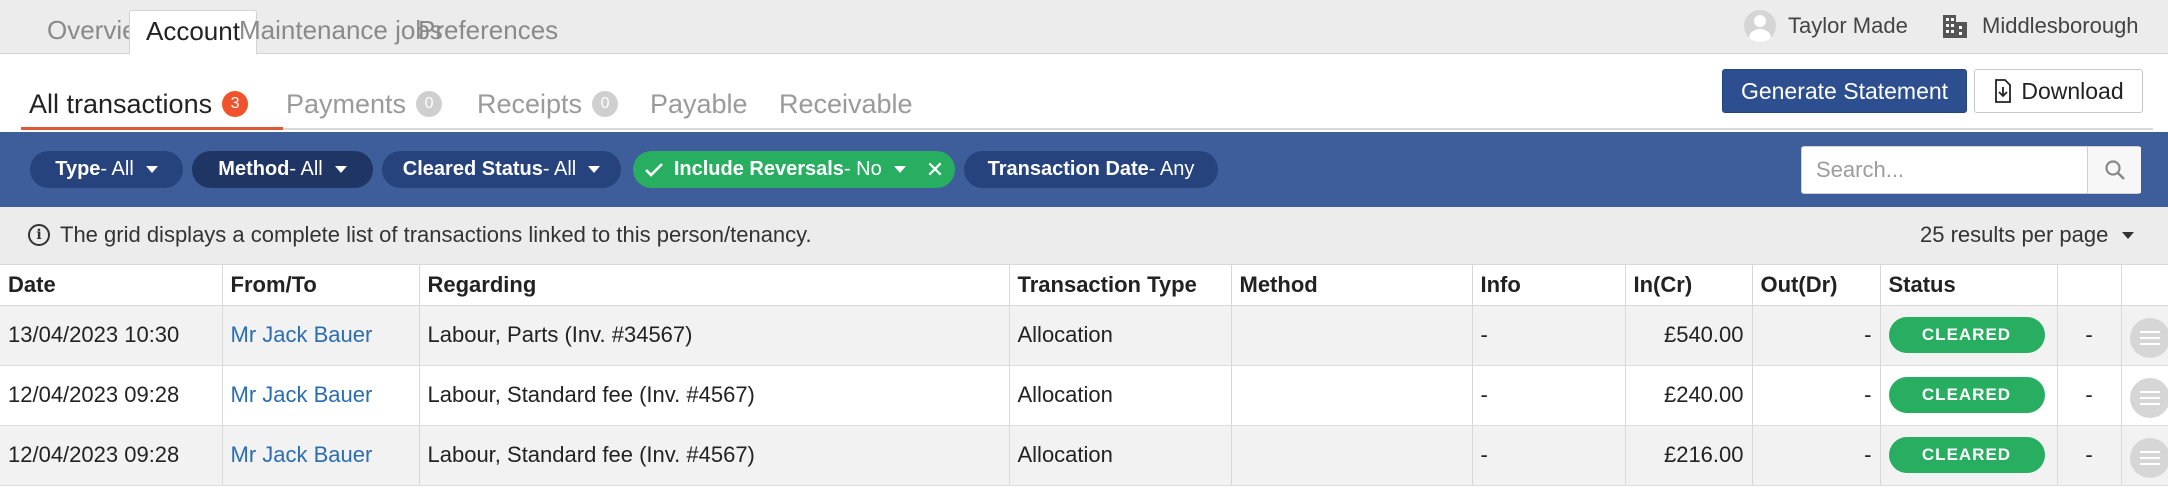  I want to click on search-icon, so click(2114, 170).